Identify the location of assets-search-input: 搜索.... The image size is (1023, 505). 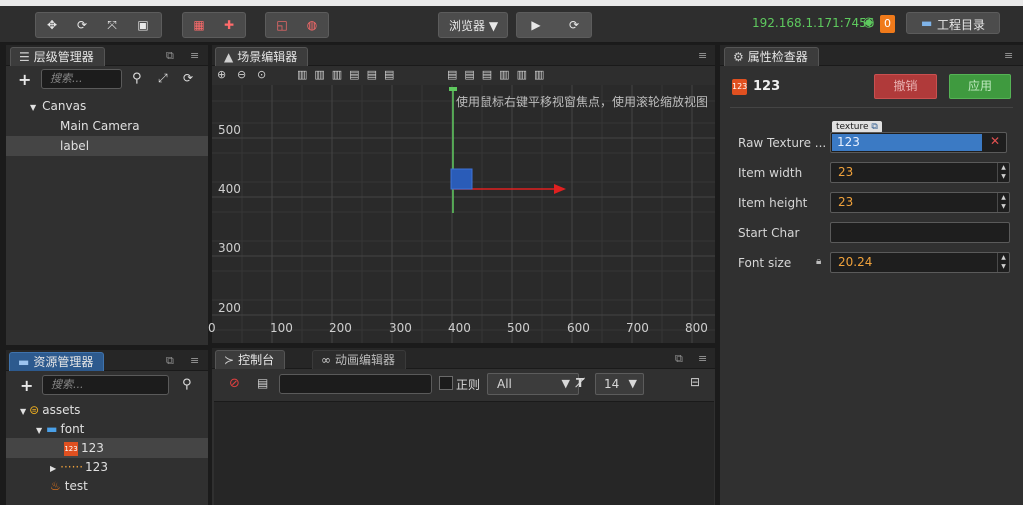
(105, 385).